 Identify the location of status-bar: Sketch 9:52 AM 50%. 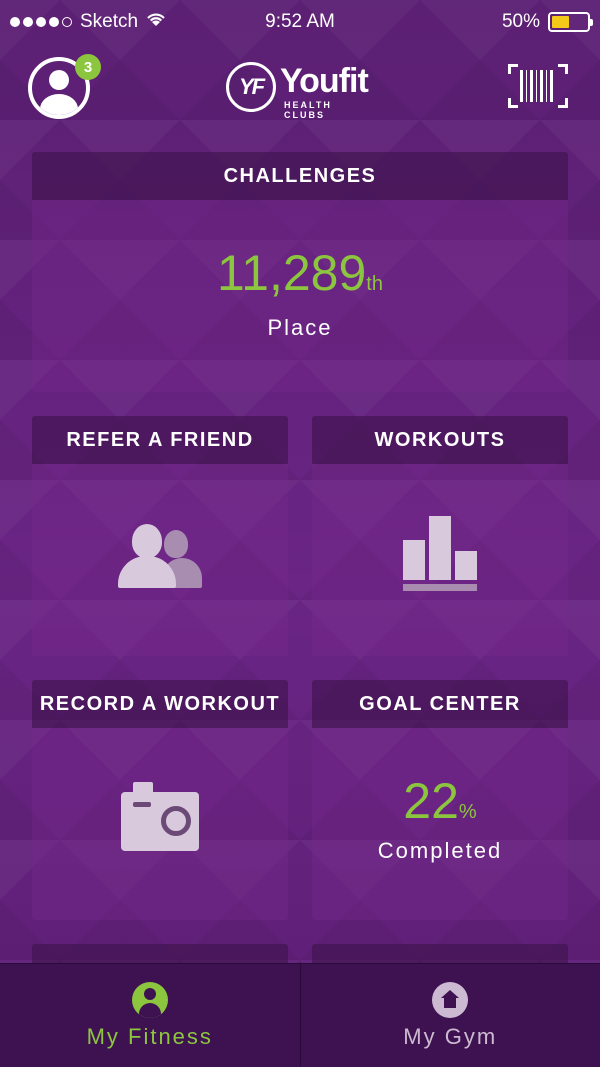
(300, 22).